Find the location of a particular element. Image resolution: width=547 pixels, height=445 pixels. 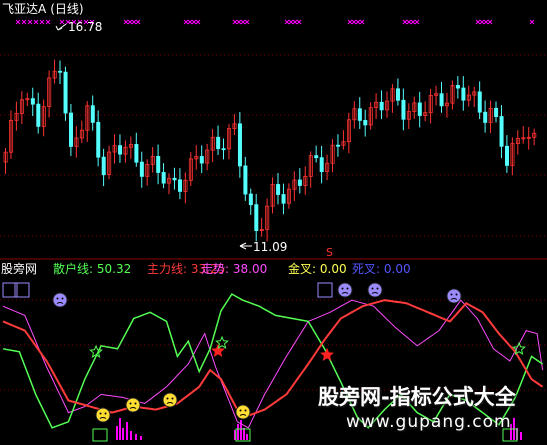

low-price-label: 11.09 is located at coordinates (270, 247).